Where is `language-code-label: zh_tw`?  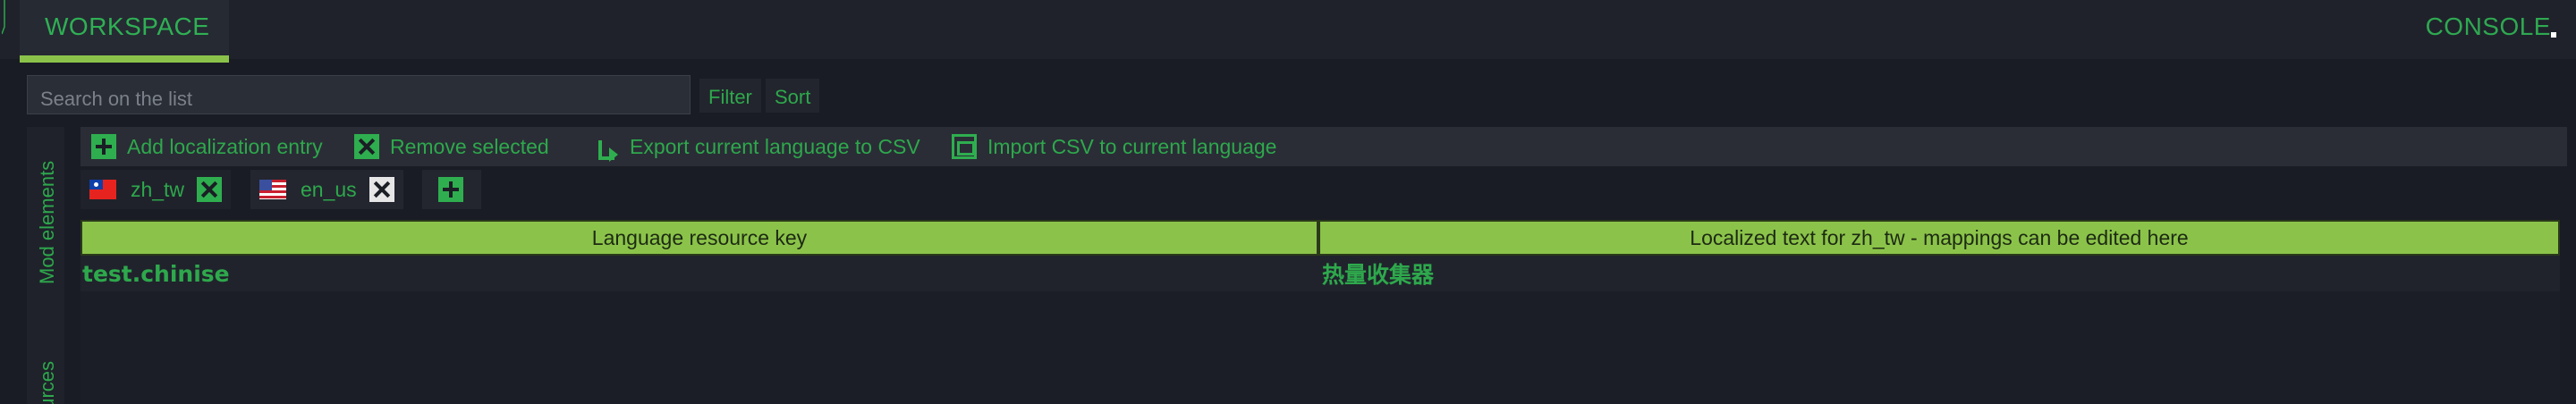 language-code-label: zh_tw is located at coordinates (157, 189).